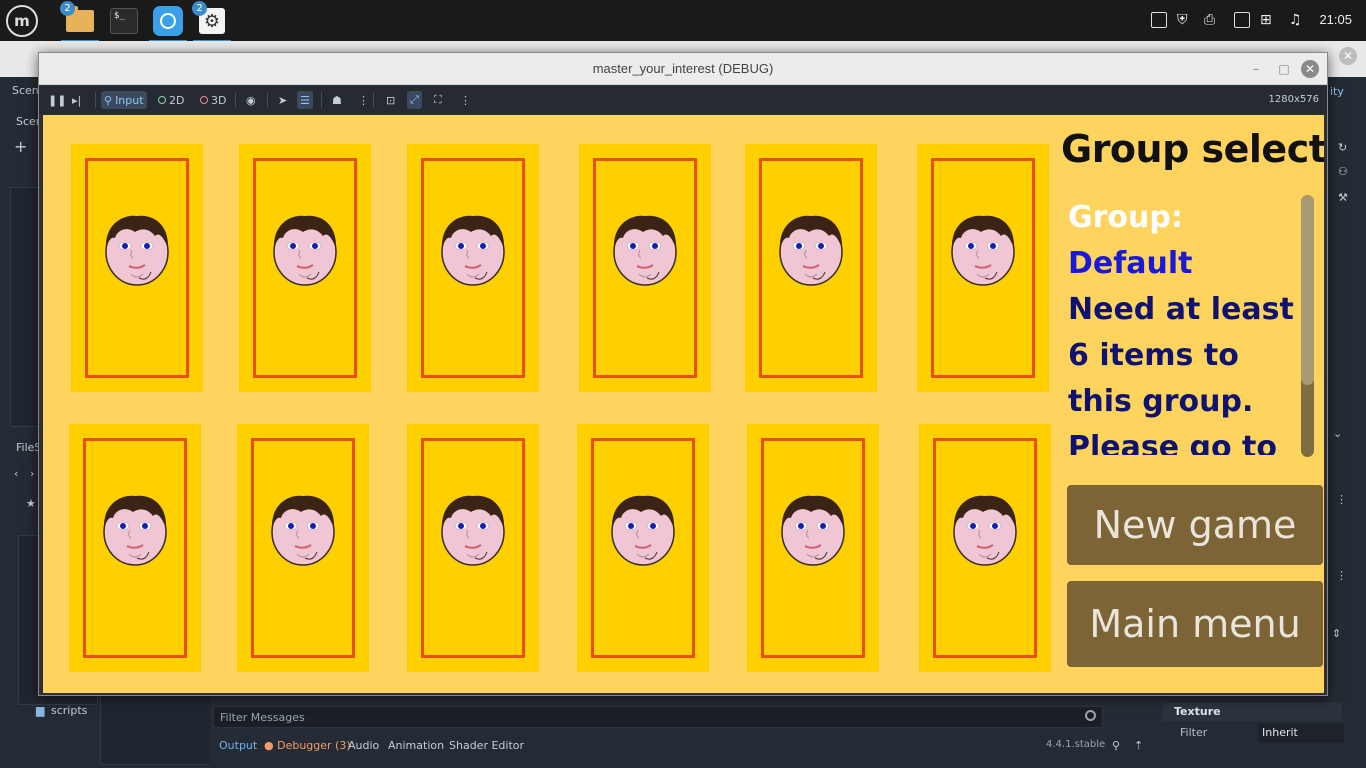 Image resolution: width=1366 pixels, height=768 pixels. What do you see at coordinates (1343, 171) in the screenshot?
I see `node-icon: ⚇` at bounding box center [1343, 171].